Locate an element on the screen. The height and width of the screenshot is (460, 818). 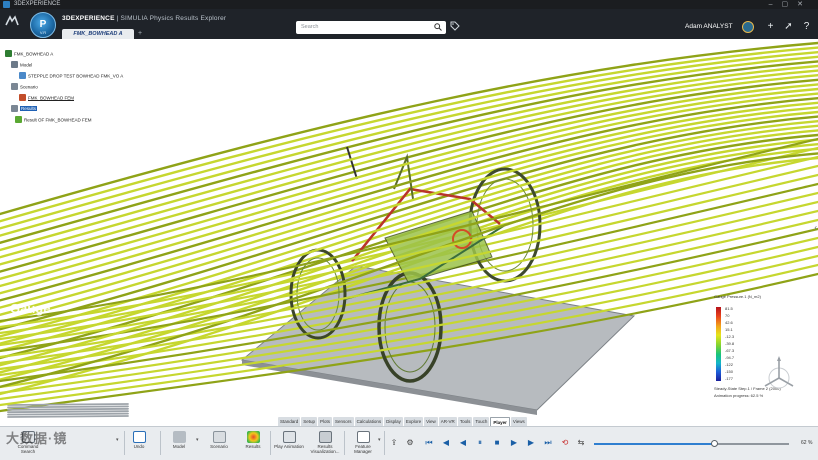
skip-to-end-icon: ⏭ is located at coordinates (548, 443).